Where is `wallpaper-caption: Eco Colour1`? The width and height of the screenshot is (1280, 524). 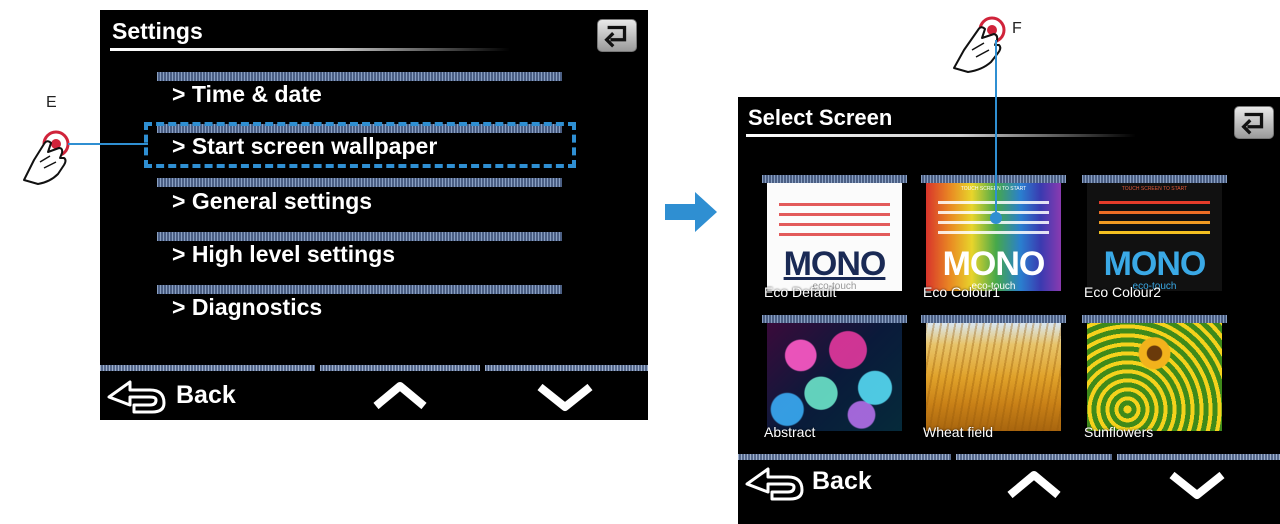 wallpaper-caption: Eco Colour1 is located at coordinates (962, 292).